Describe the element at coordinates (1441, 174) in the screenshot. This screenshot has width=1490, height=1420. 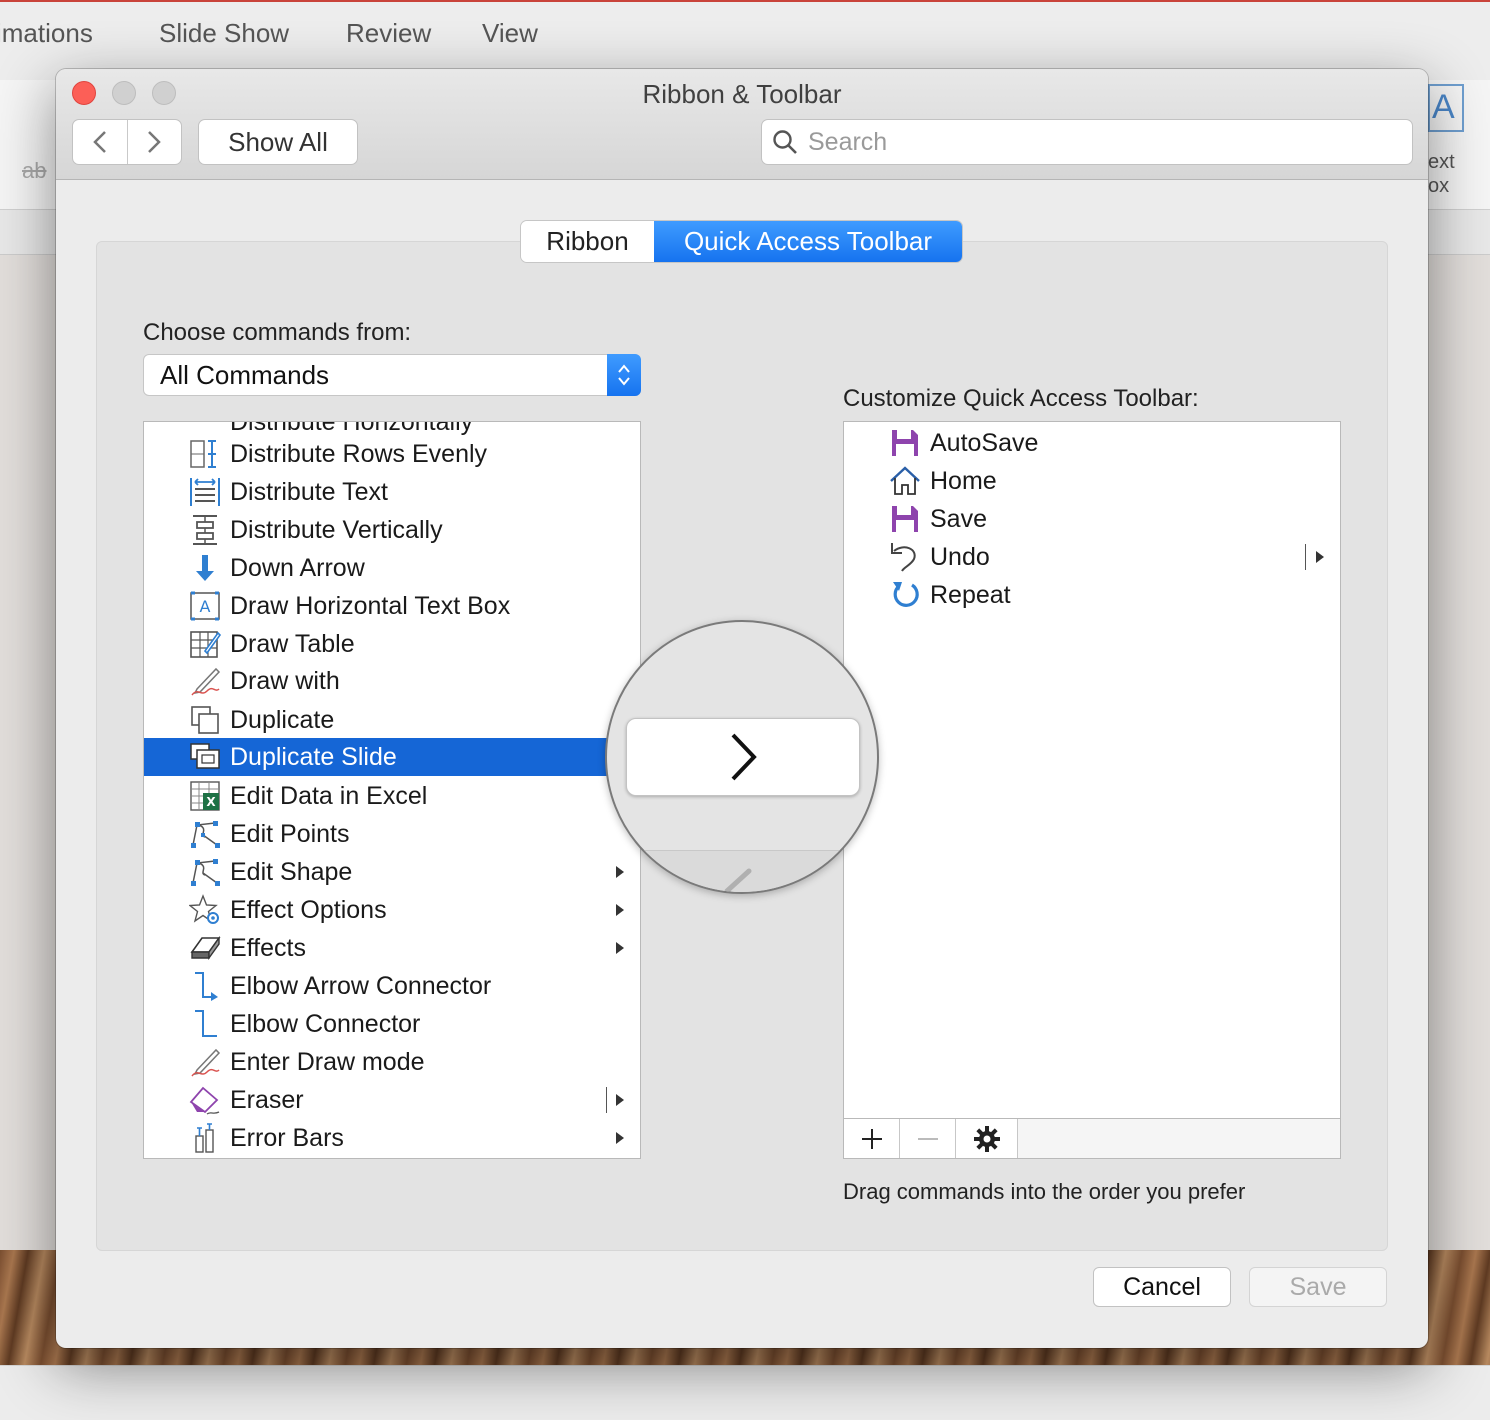
I see `text-box-label: ext ox` at that location.